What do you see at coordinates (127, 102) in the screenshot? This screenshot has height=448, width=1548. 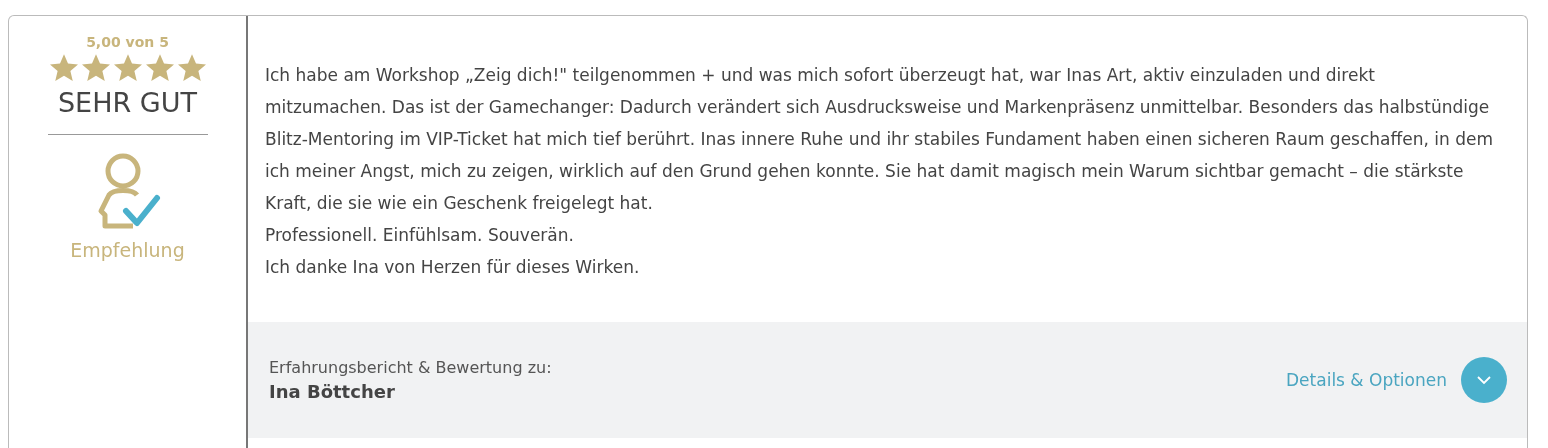 I see `rating-verdict: SEHR GUT` at bounding box center [127, 102].